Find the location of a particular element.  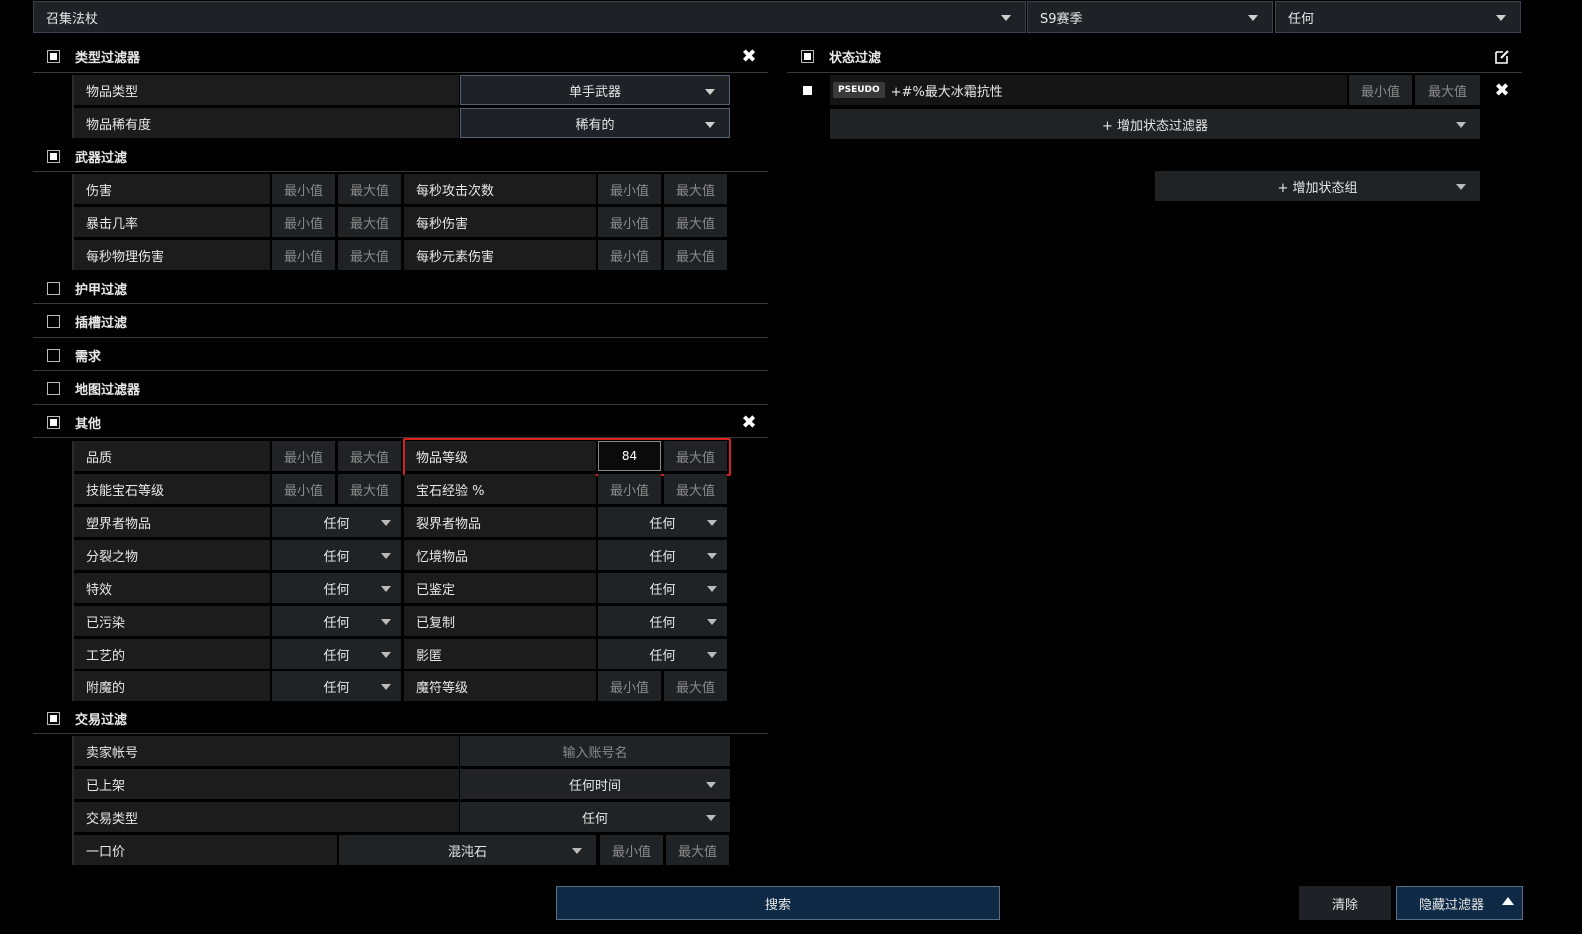

talisman-tier-max-input: 最大值 is located at coordinates (695, 686).